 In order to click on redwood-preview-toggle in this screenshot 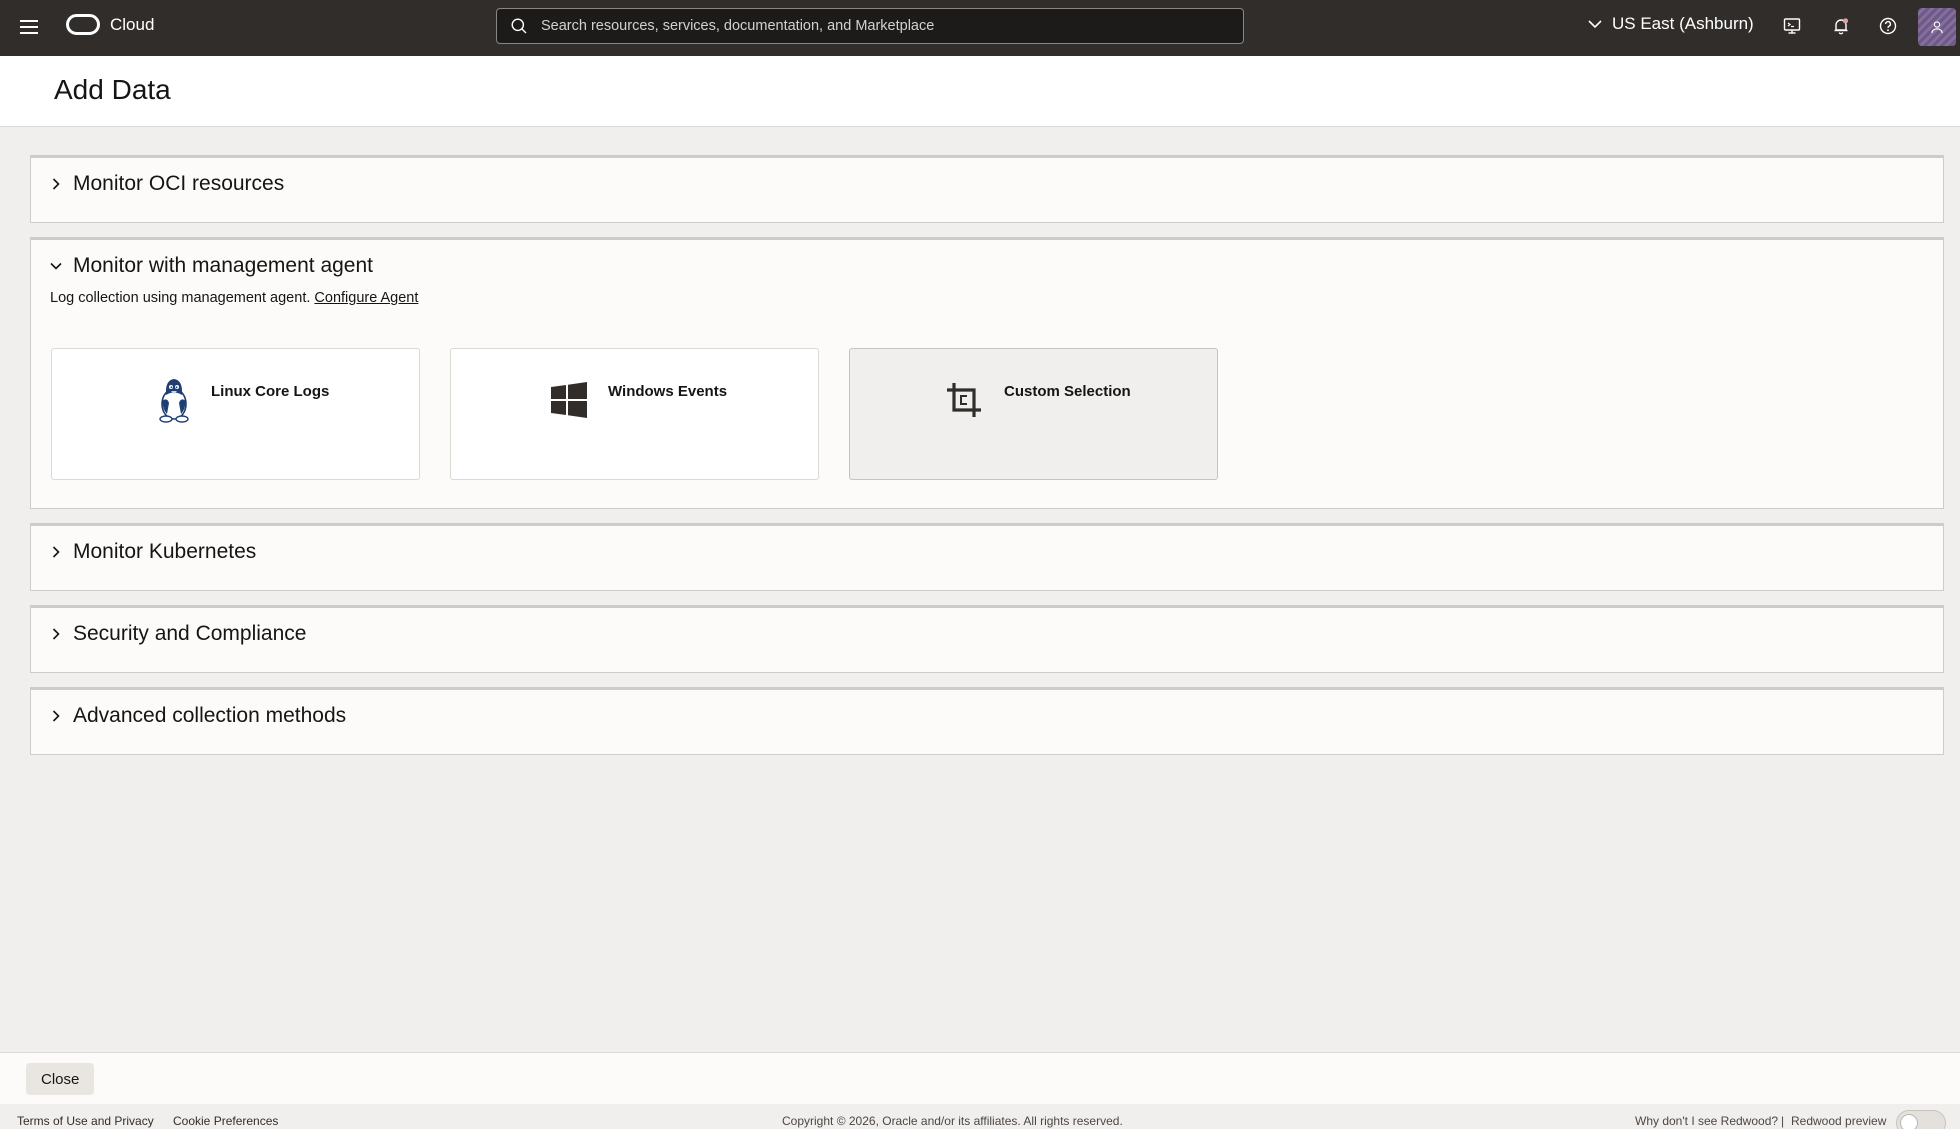, I will do `click(1921, 1119)`.